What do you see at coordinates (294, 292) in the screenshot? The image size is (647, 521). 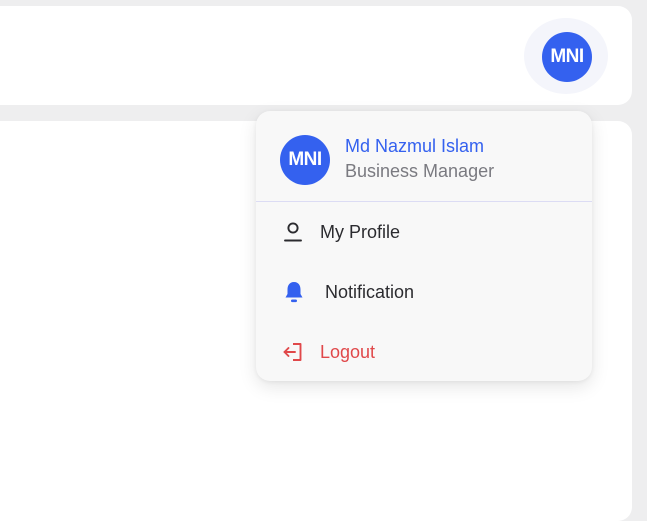 I see `bell-icon` at bounding box center [294, 292].